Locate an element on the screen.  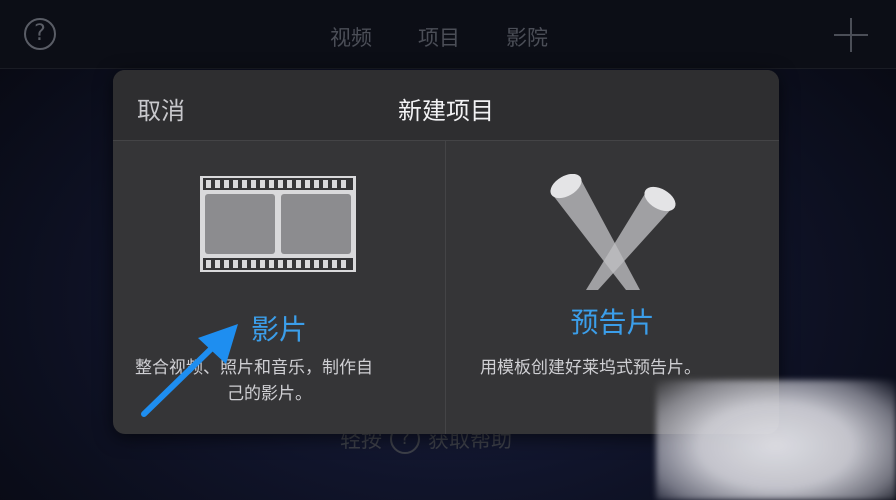
tab-video: 视频 is located at coordinates (351, 37).